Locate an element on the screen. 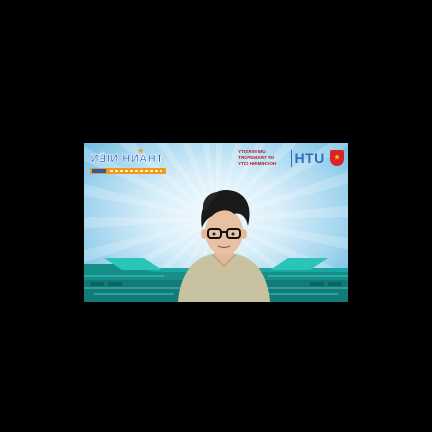 Image resolution: width=432 pixels, height=432 pixels. event-logo-chip is located at coordinates (99, 171).